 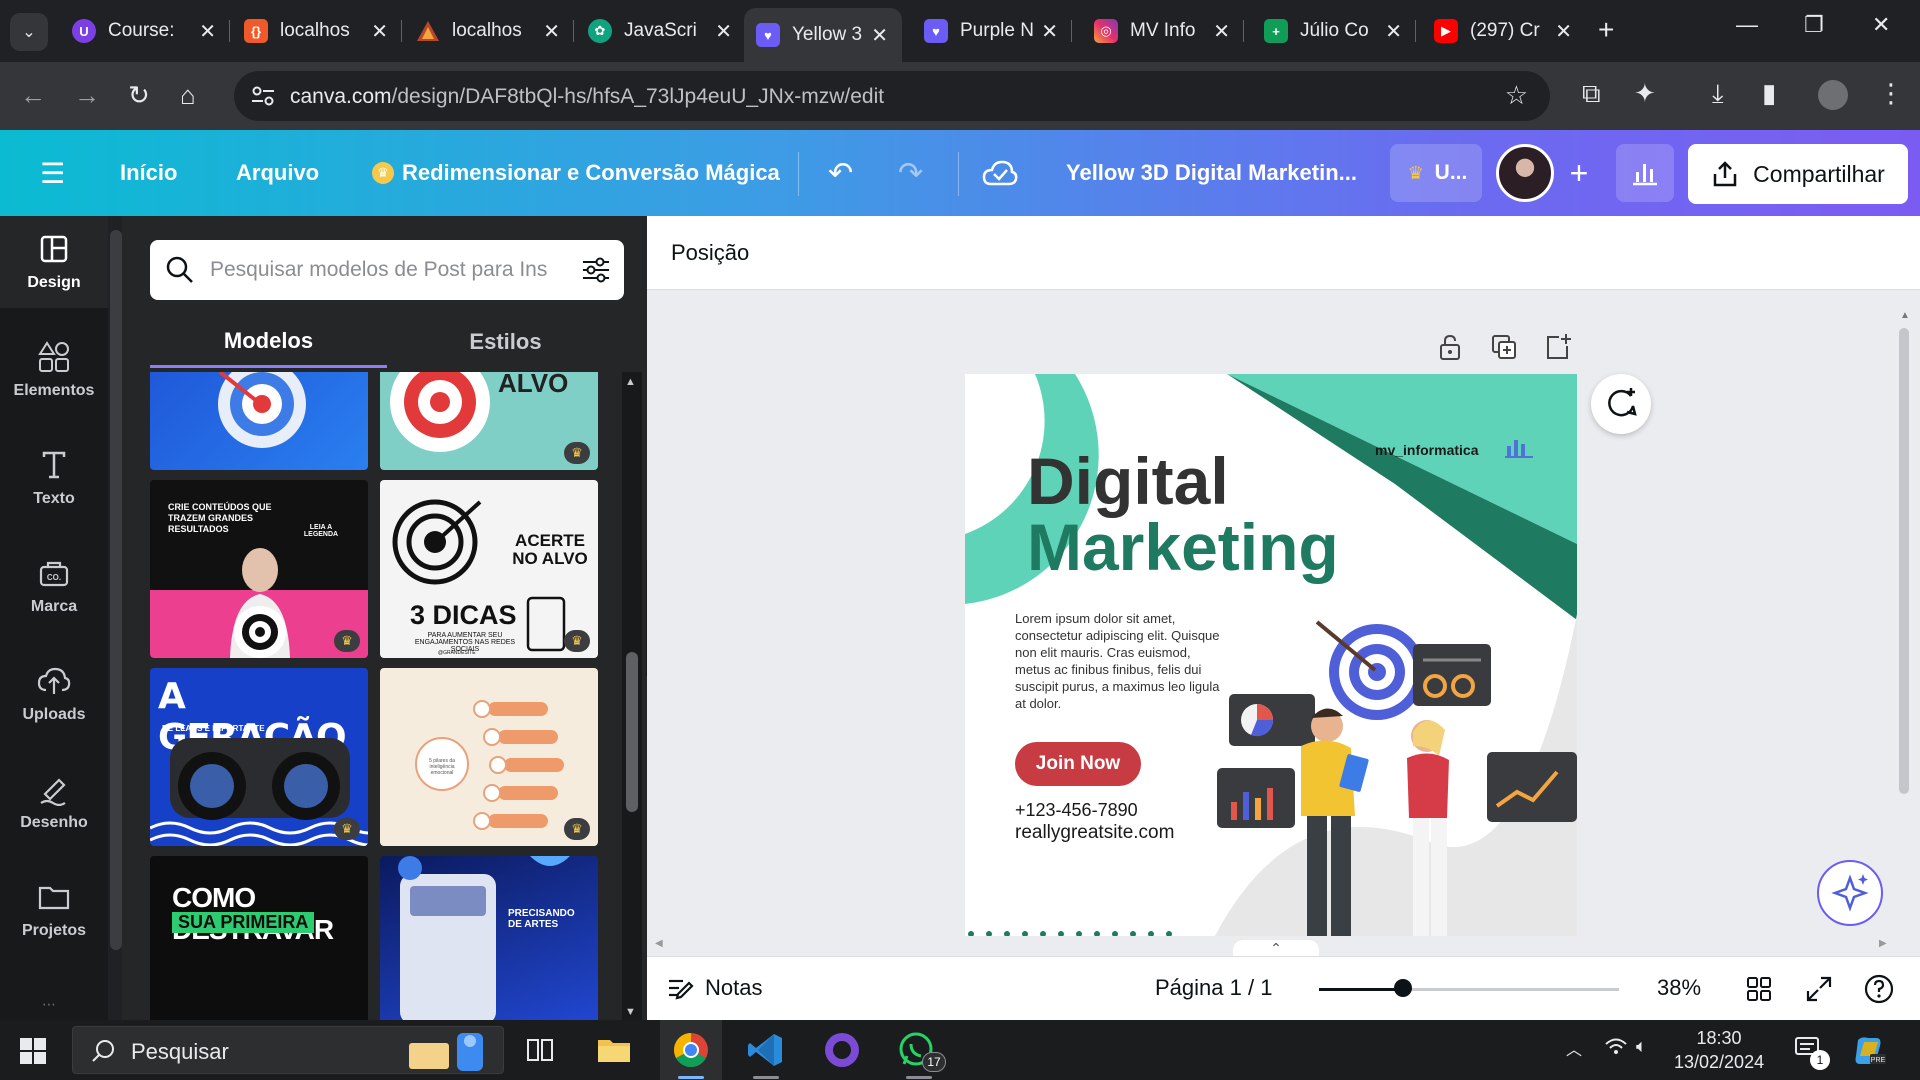 I want to click on profile-avatar, so click(x=1833, y=95).